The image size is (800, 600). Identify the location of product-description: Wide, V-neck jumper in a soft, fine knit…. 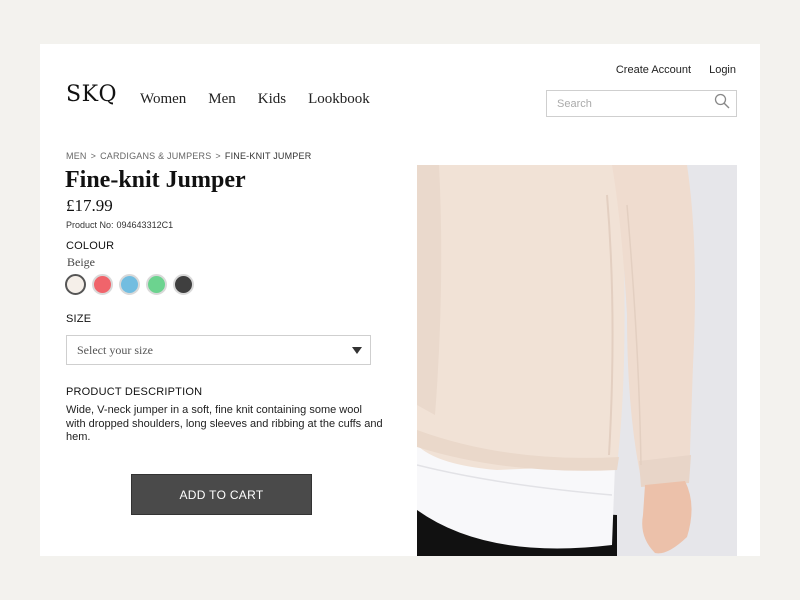
(224, 423).